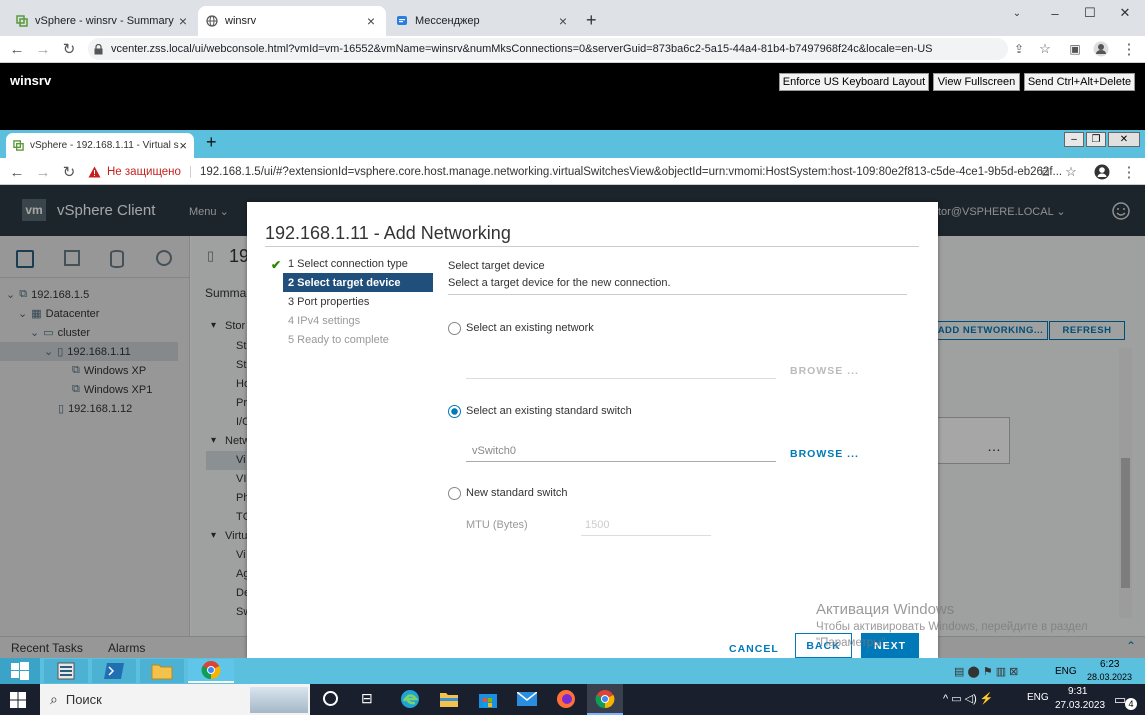  Describe the element at coordinates (1109, 664) in the screenshot. I see `vm-clock-time: 6:23` at that location.